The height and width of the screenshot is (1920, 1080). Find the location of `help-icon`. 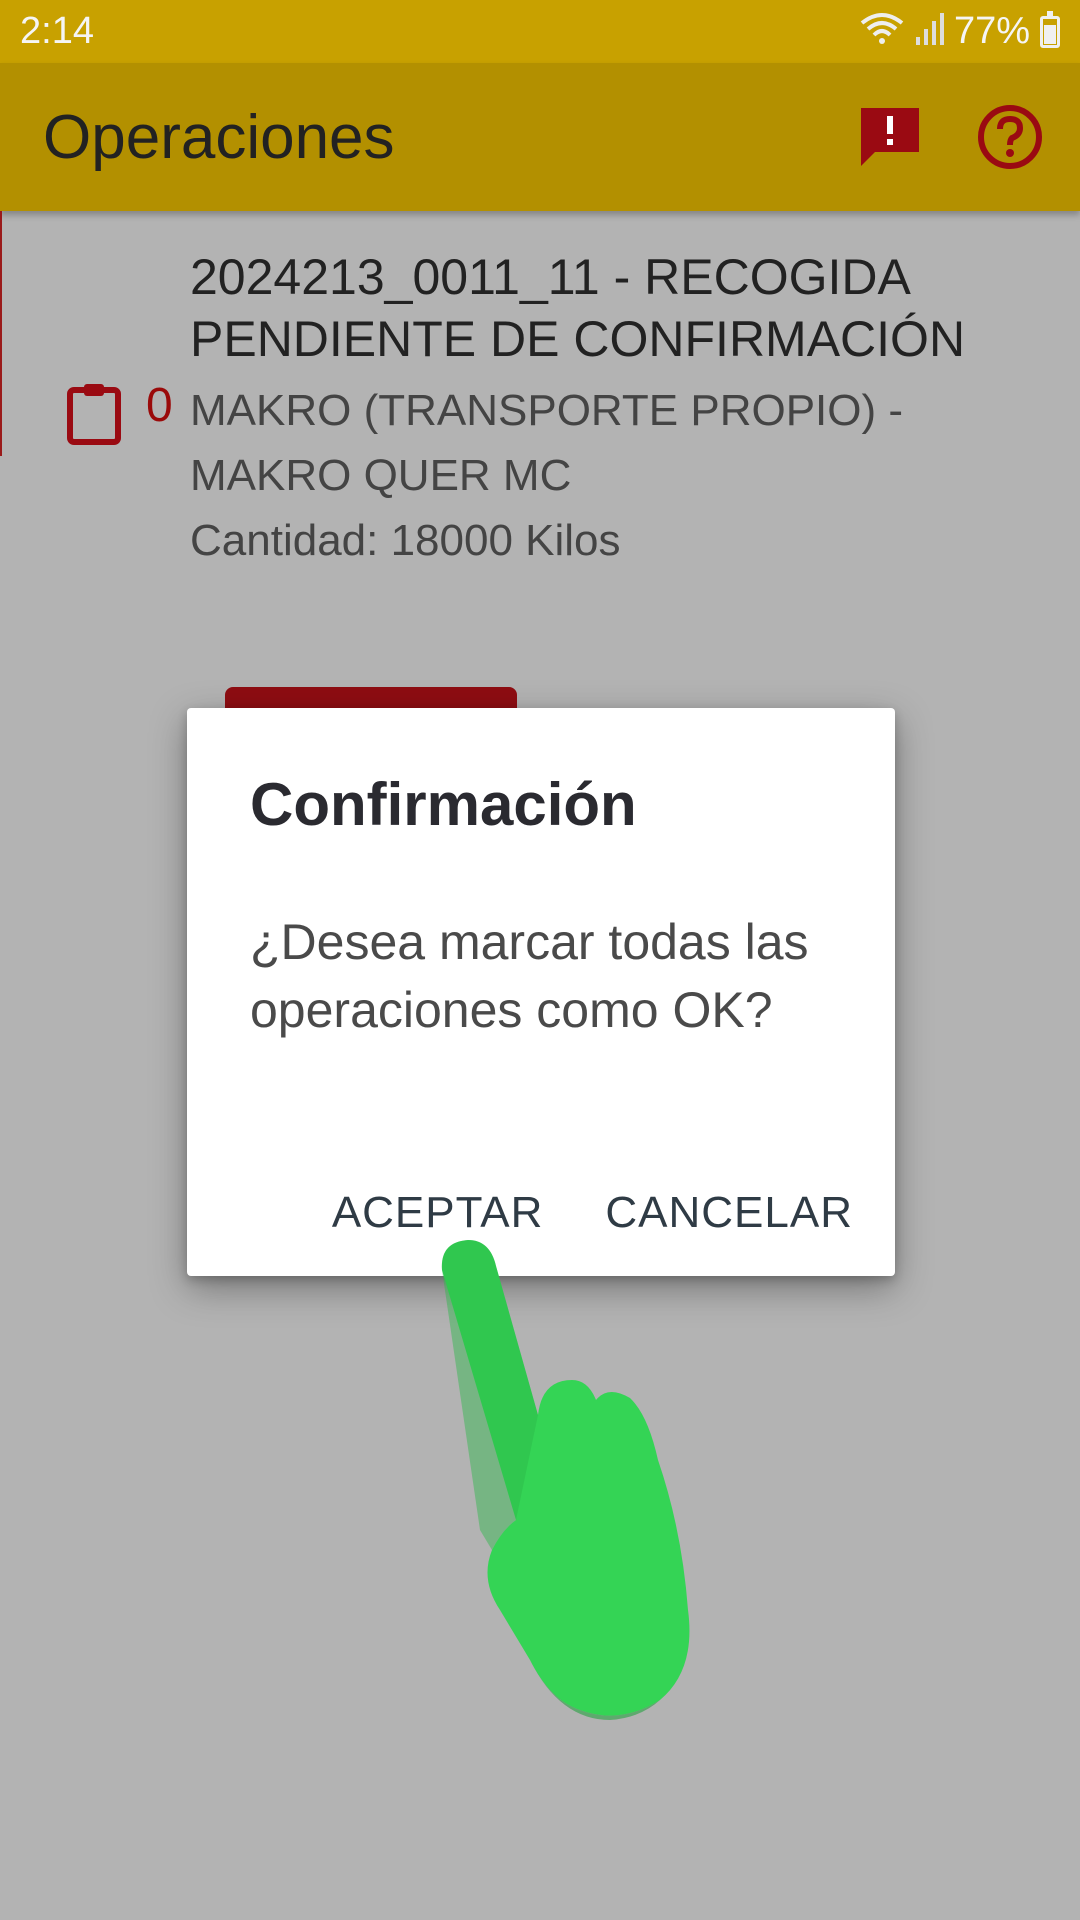

help-icon is located at coordinates (1010, 137).